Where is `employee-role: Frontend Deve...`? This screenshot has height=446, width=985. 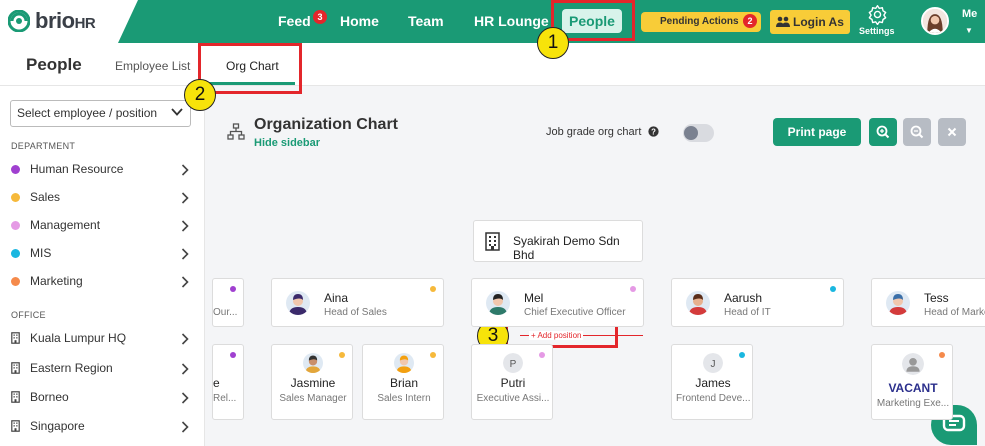
employee-role: Frontend Deve... is located at coordinates (713, 398).